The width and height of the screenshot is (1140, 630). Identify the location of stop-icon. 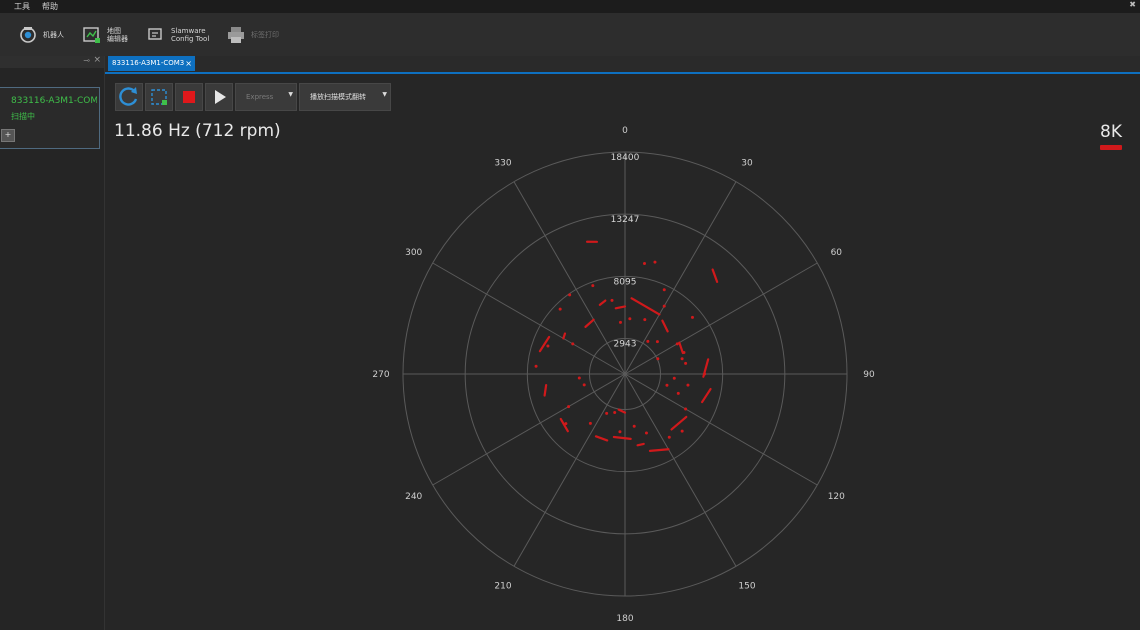
(189, 97).